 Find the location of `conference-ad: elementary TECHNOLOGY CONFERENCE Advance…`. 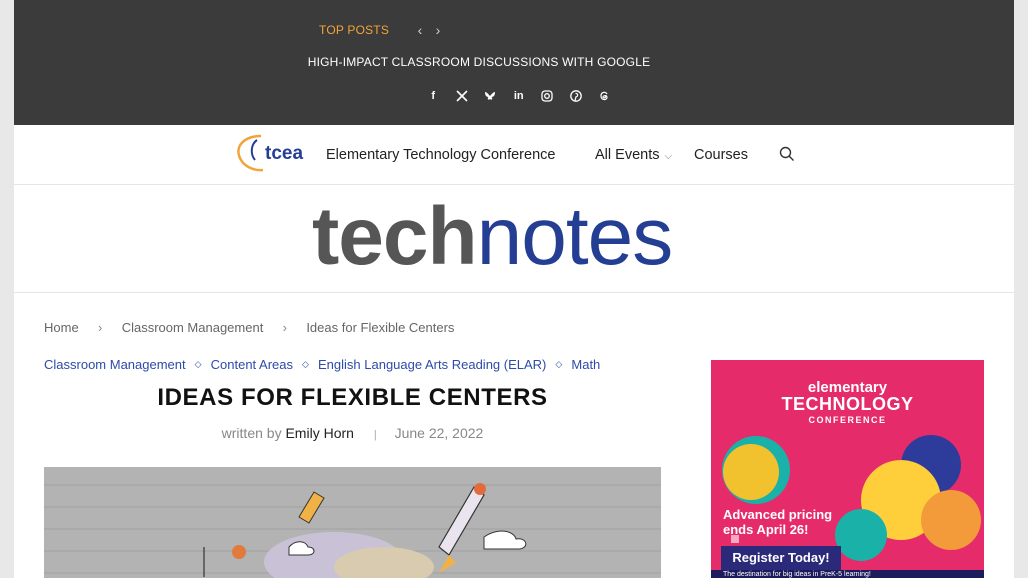

conference-ad: elementary TECHNOLOGY CONFERENCE Advance… is located at coordinates (847, 469).